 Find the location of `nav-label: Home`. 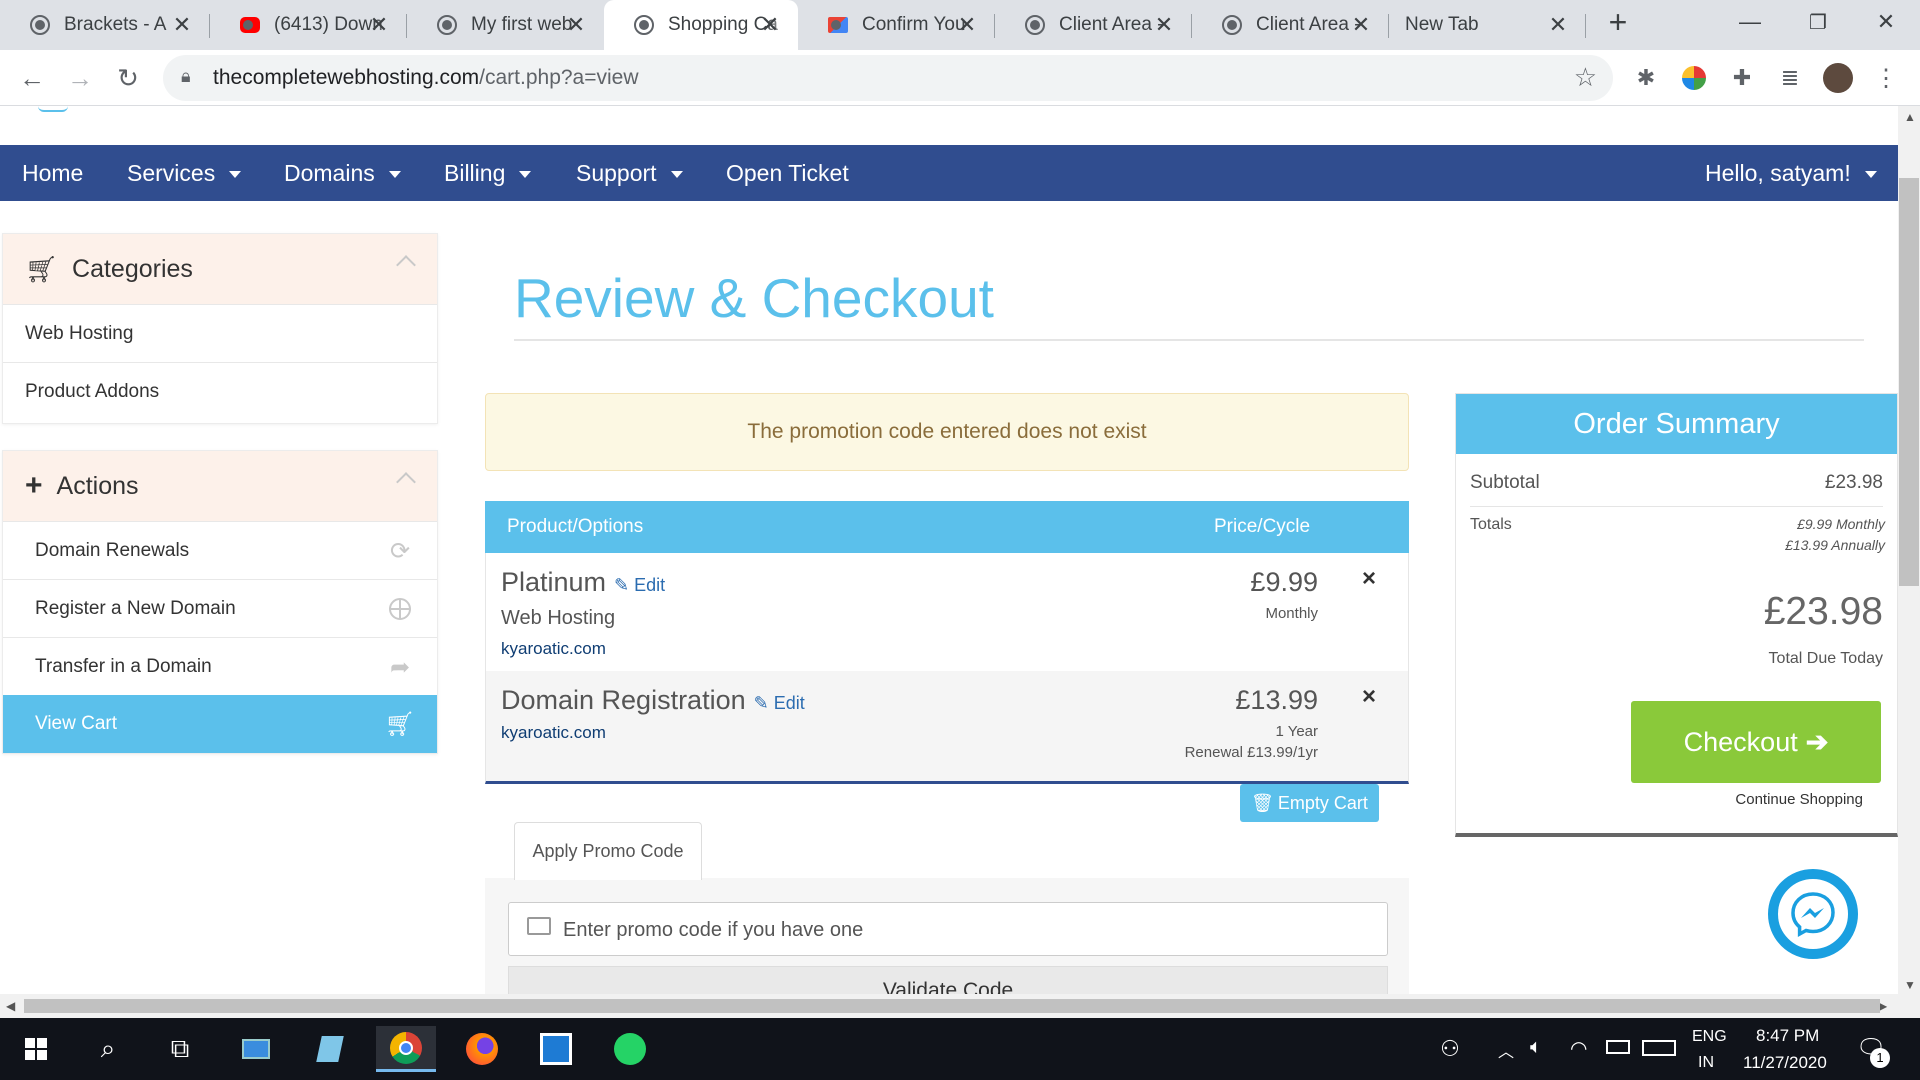

nav-label: Home is located at coordinates (53, 173).